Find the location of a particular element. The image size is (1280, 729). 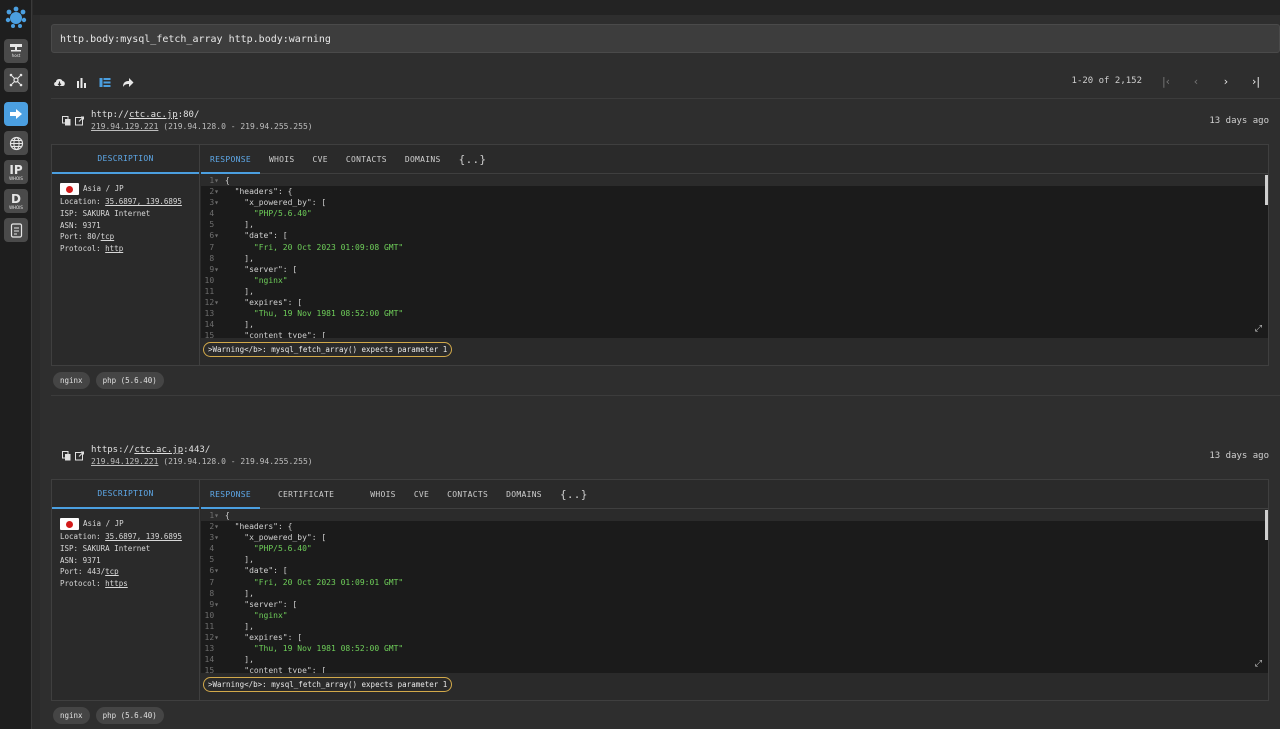

next-page-icon: › is located at coordinates (1226, 81).